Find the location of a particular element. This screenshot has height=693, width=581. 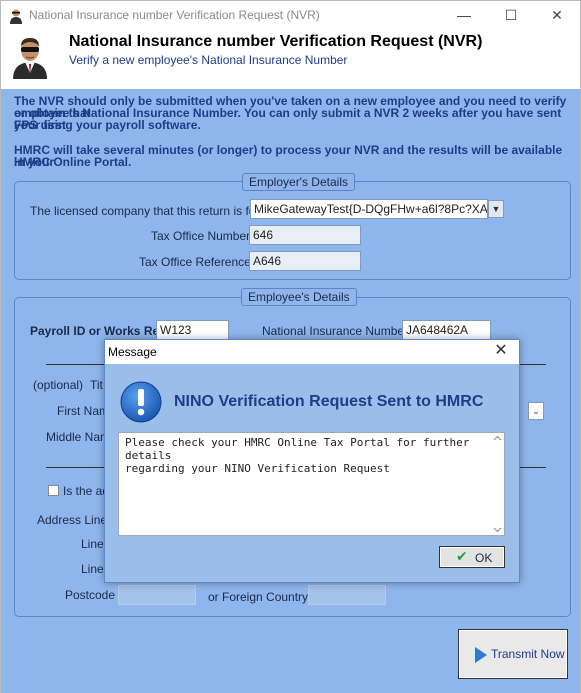

postcode-label: Postcode is located at coordinates (90, 595).